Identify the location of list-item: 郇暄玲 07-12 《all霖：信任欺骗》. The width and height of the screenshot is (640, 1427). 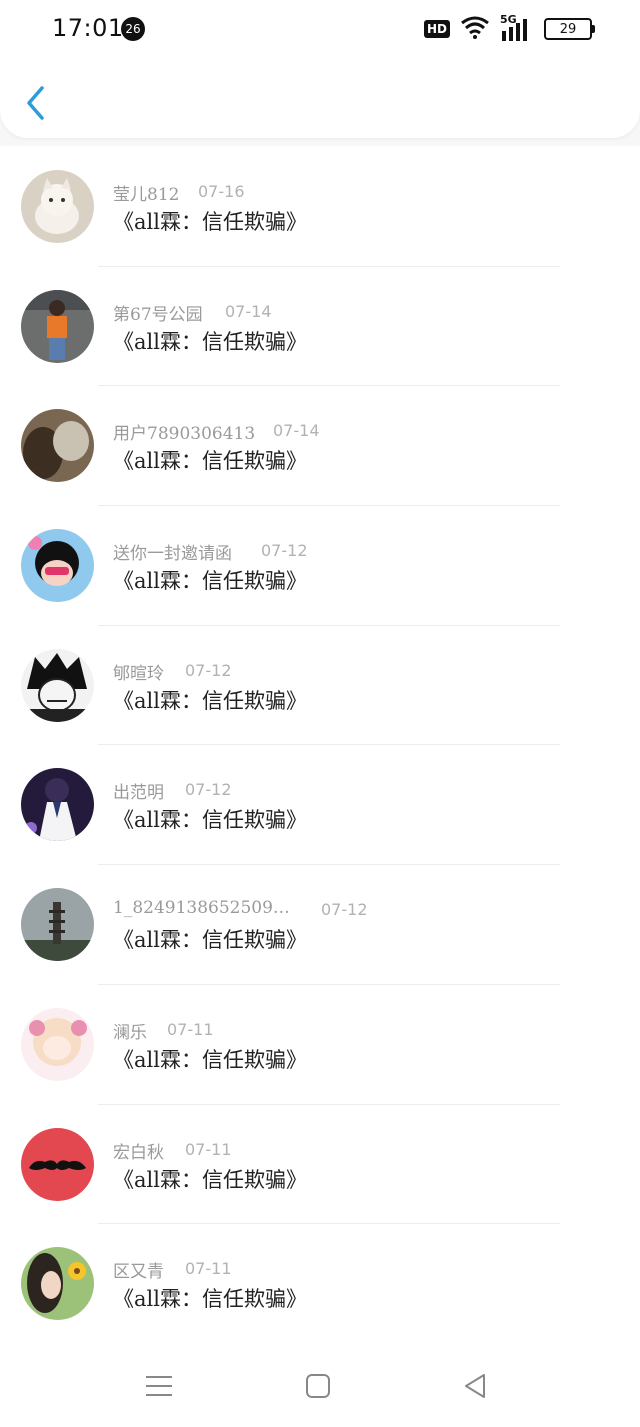
(320, 684).